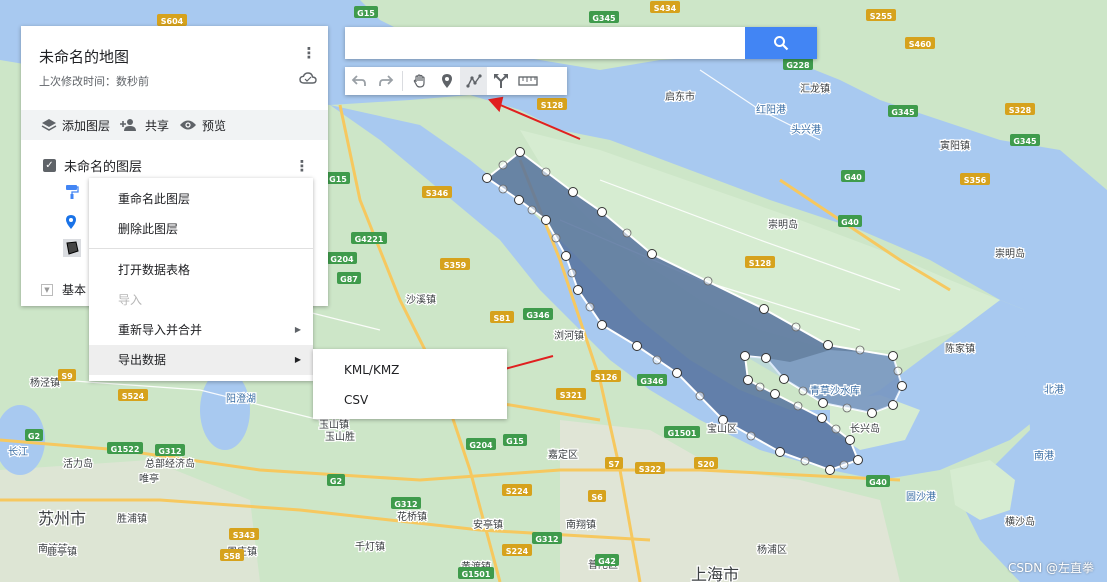 The height and width of the screenshot is (582, 1107). What do you see at coordinates (133, 396) in the screenshot?
I see `road-label: S524` at bounding box center [133, 396].